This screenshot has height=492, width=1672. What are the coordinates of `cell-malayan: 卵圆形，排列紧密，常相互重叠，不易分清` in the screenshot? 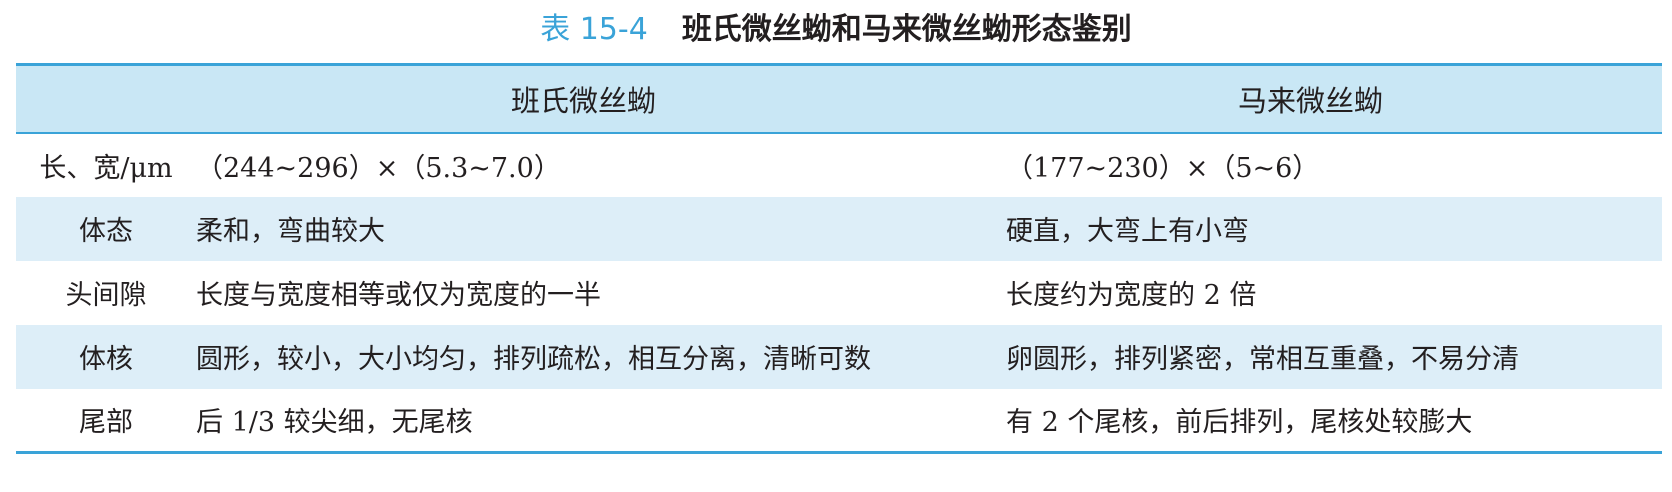 It's located at (1262, 359).